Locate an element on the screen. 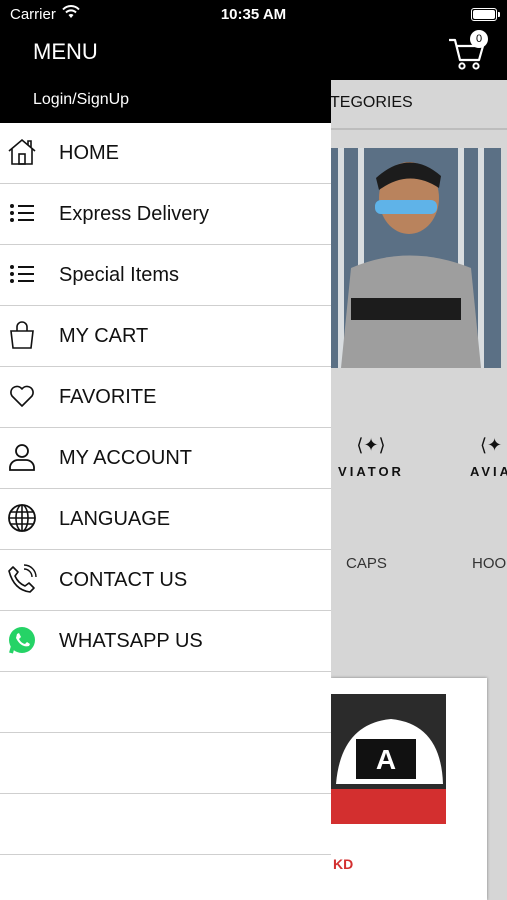 The image size is (507, 900). menu-item-express-delivery: Express Delivery is located at coordinates (165, 214).